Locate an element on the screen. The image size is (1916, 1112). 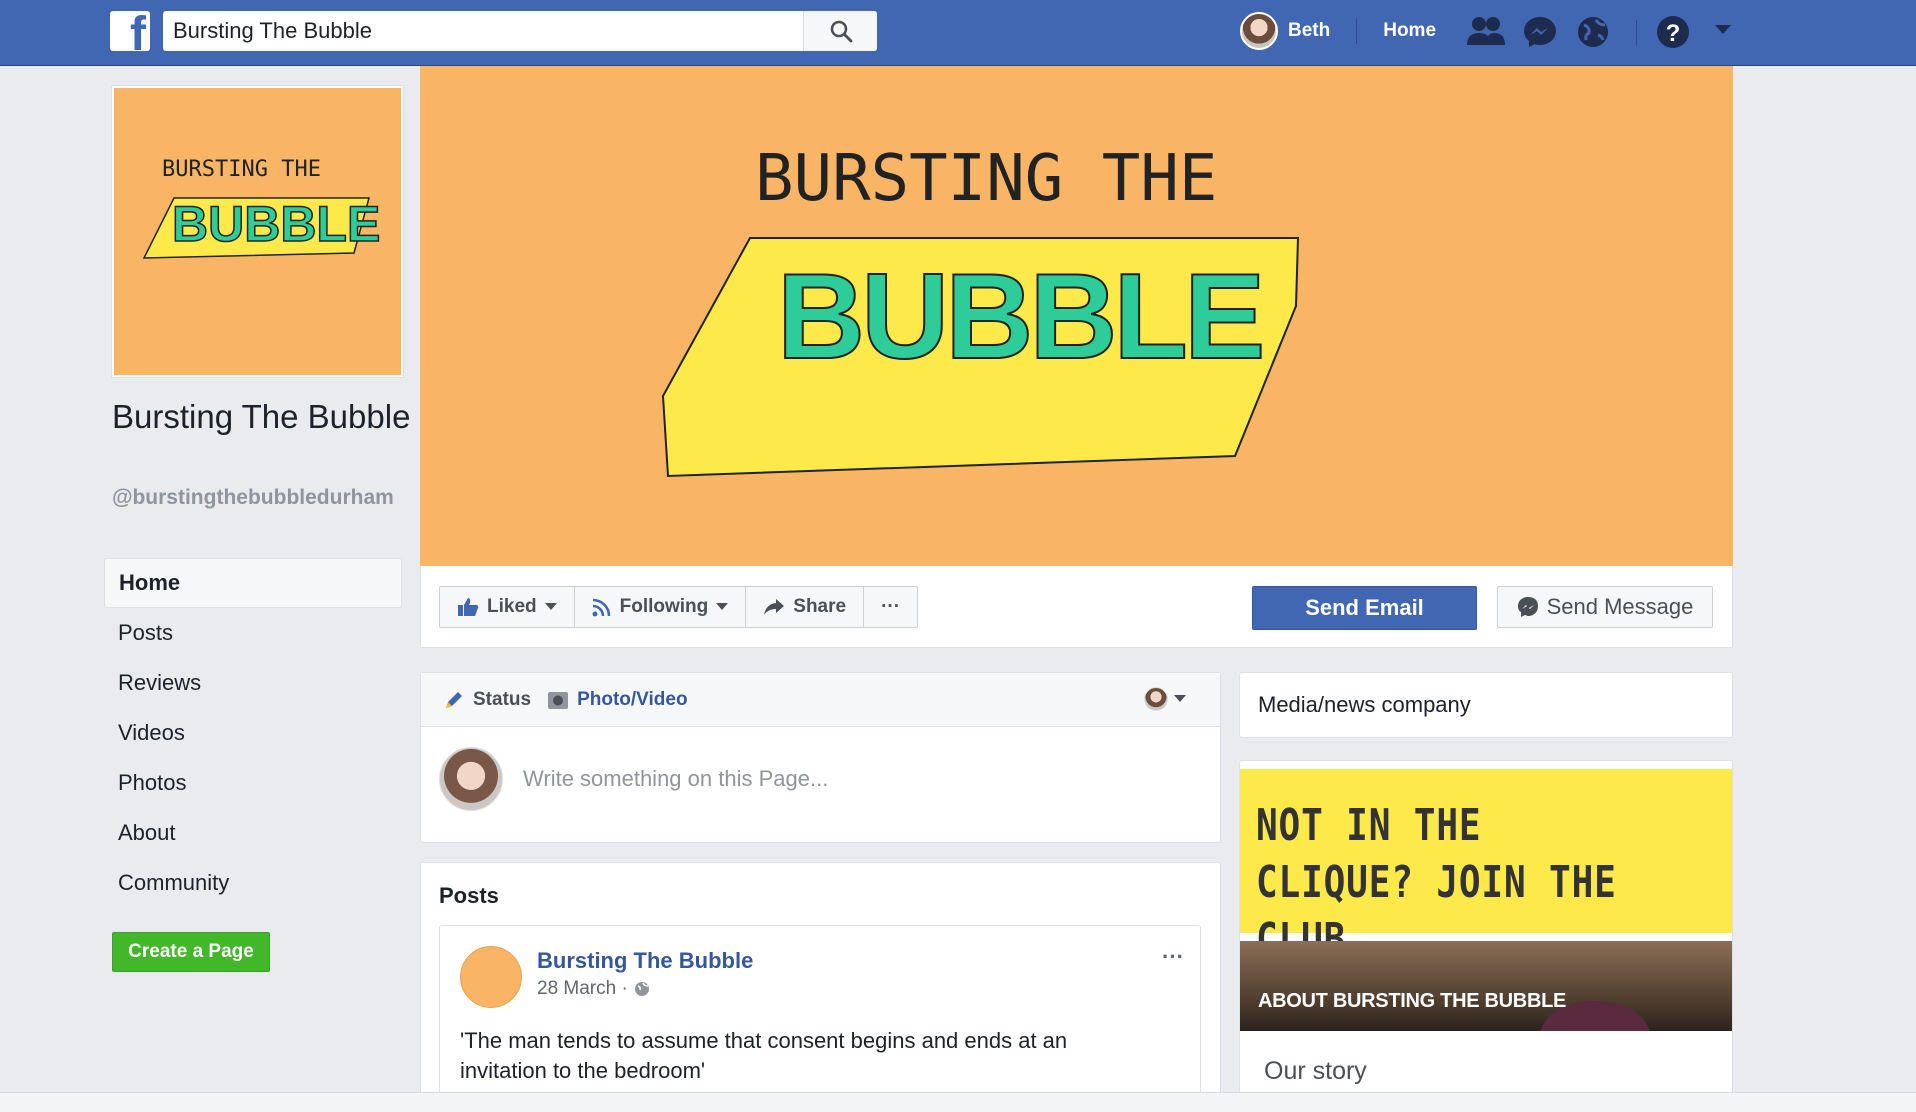
page-category: Media/news company is located at coordinates (1486, 705).